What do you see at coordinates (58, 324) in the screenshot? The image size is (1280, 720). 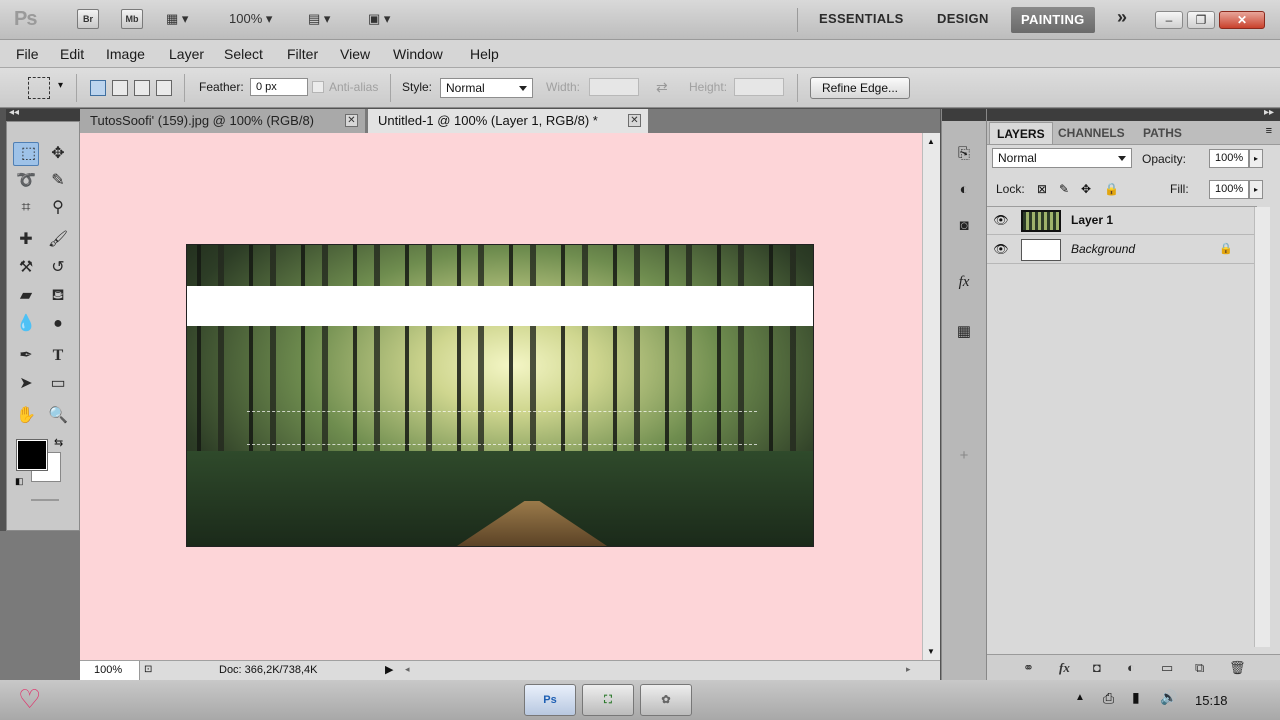 I see `dodge-icon: ●` at bounding box center [58, 324].